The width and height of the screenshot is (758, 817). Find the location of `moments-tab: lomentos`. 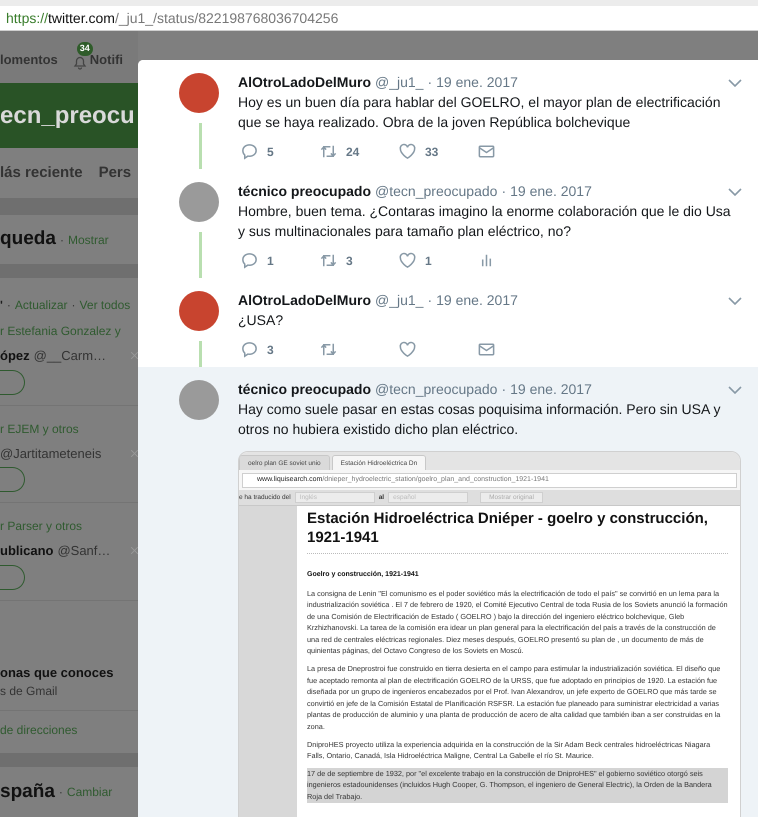

moments-tab: lomentos is located at coordinates (29, 60).